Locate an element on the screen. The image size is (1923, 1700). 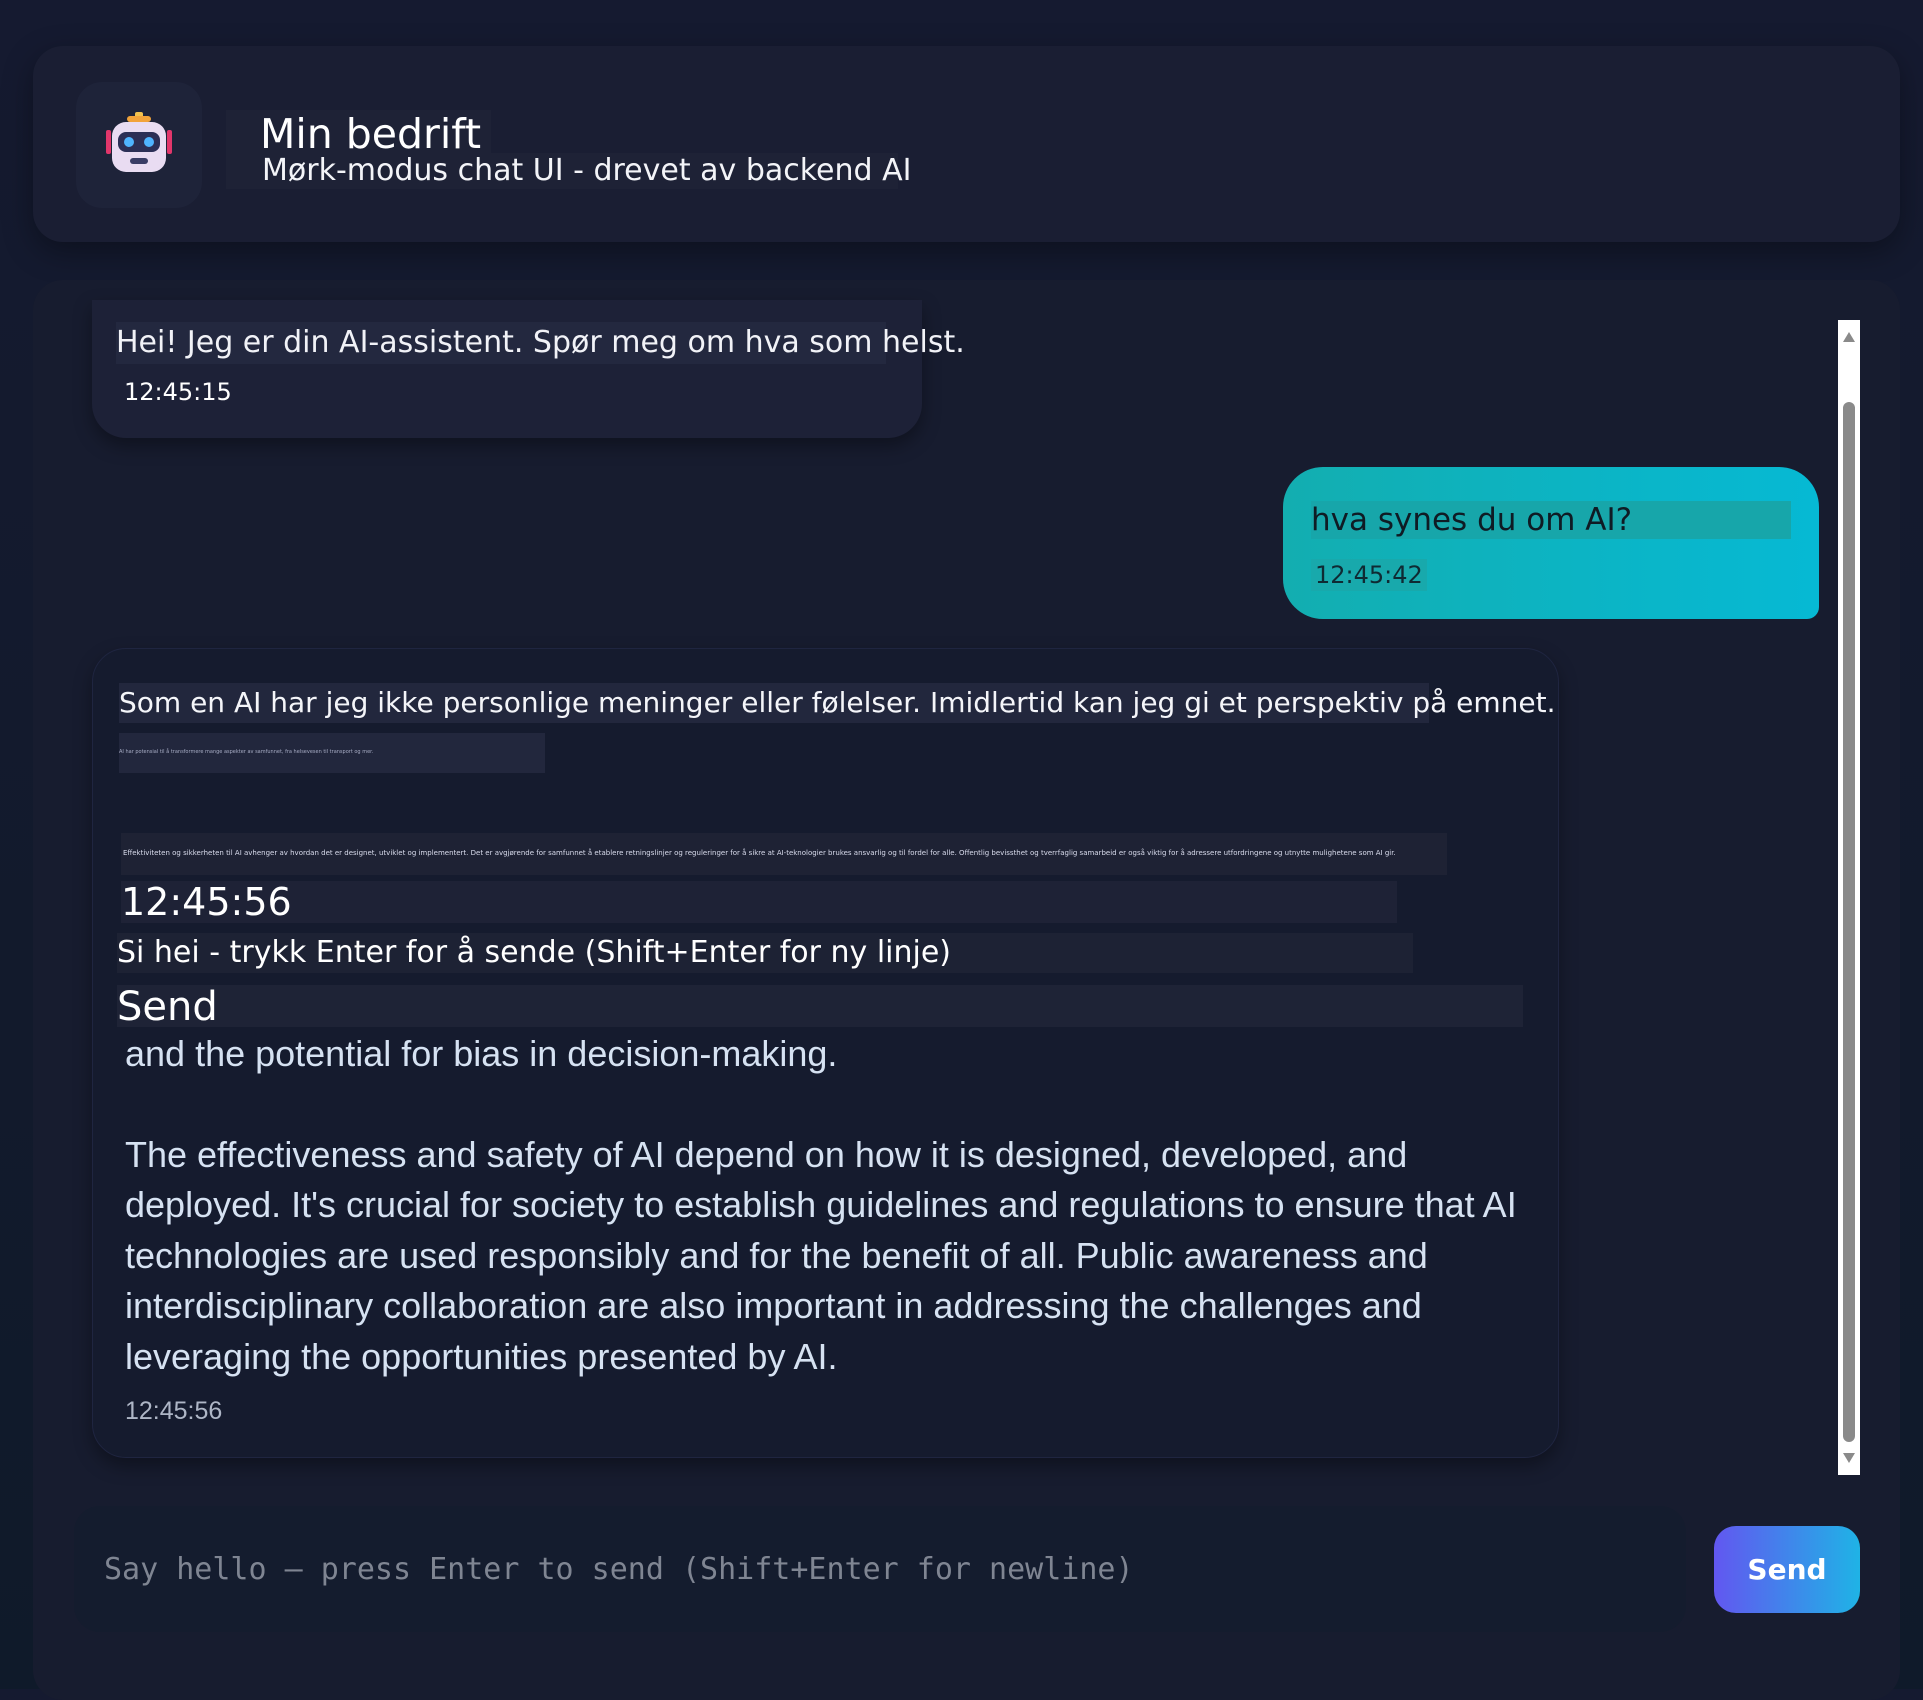
message-input is located at coordinates (880, 1569).